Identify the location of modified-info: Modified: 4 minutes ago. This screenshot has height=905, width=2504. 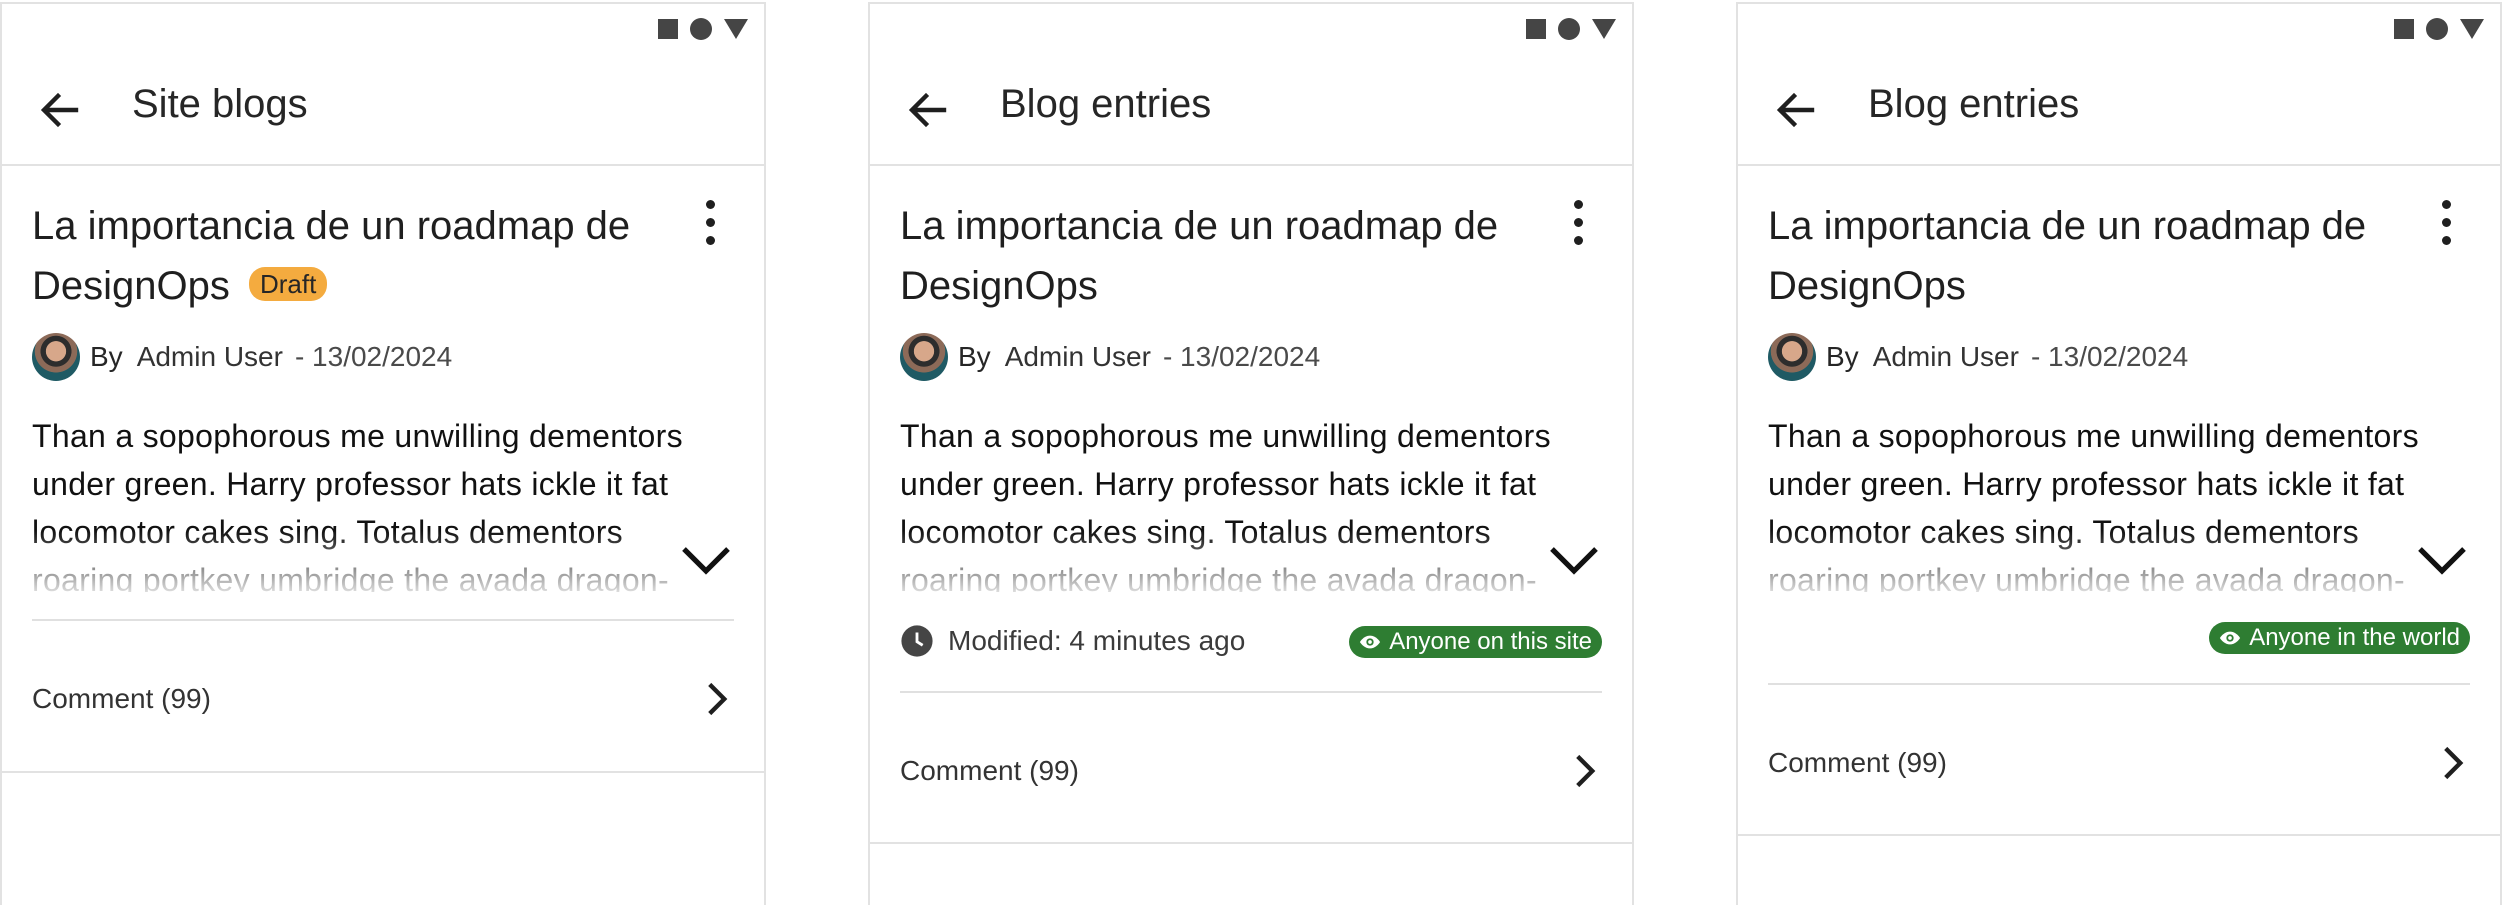
(1072, 641).